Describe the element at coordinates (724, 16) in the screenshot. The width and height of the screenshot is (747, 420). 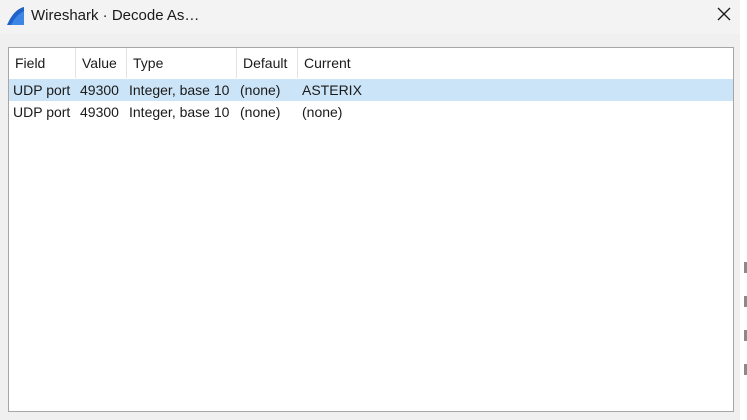
I see `close-icon` at that location.